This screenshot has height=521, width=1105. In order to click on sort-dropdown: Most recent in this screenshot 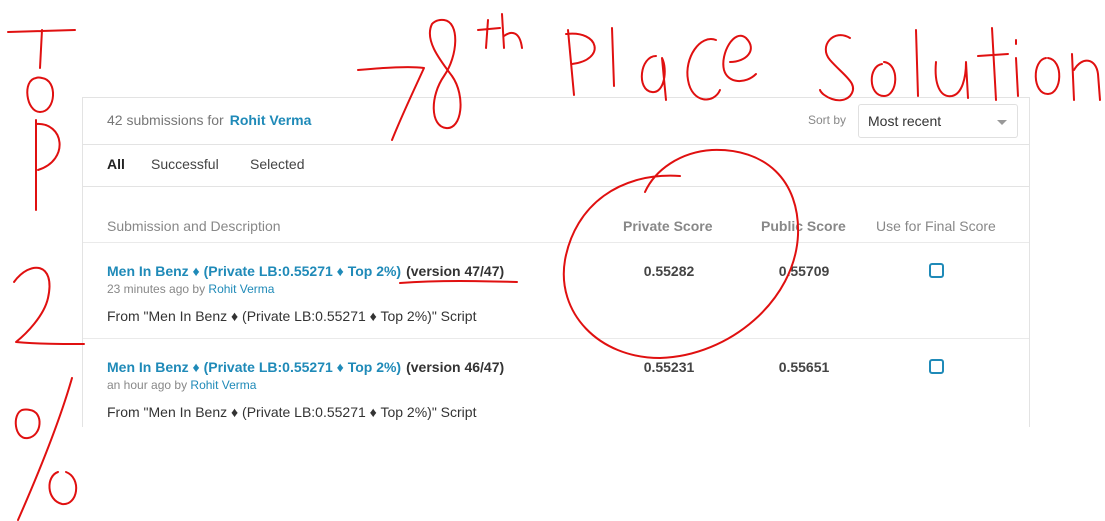, I will do `click(938, 121)`.